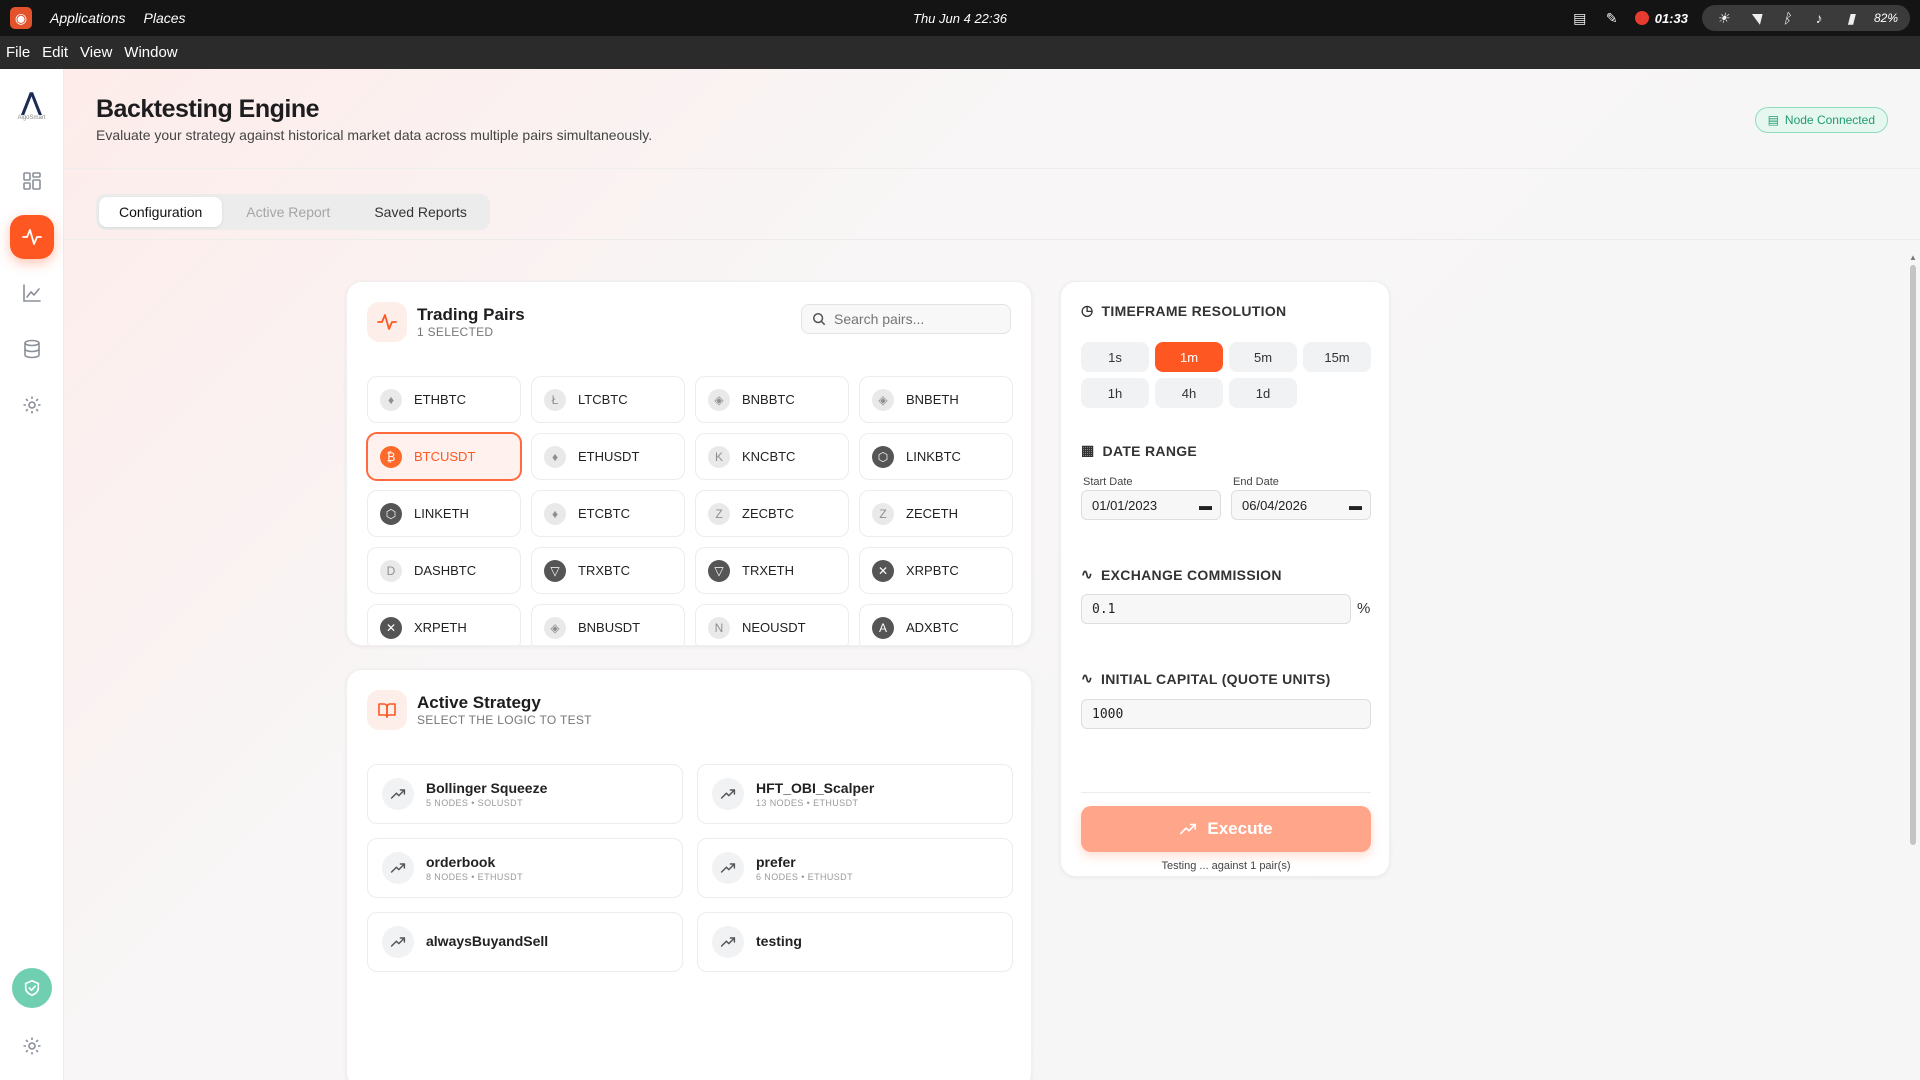 The height and width of the screenshot is (1080, 1920). I want to click on strategy-name: Bollinger Squeeze, so click(487, 788).